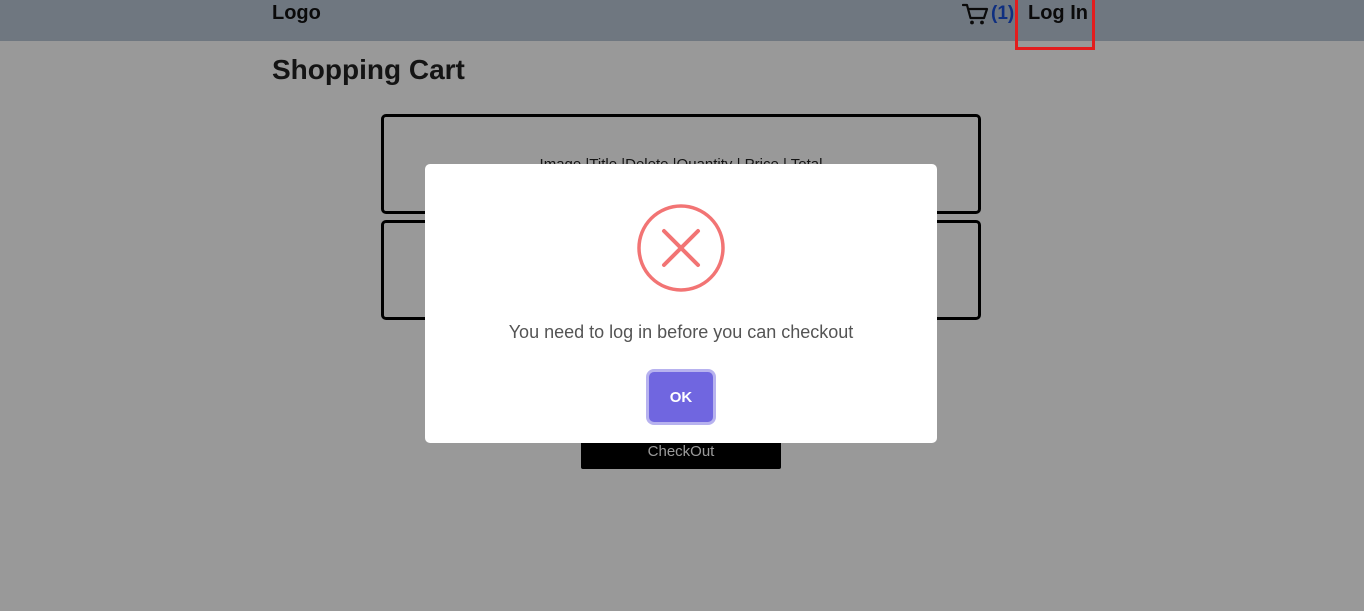  Describe the element at coordinates (681, 397) in the screenshot. I see `ok-button: OK` at that location.